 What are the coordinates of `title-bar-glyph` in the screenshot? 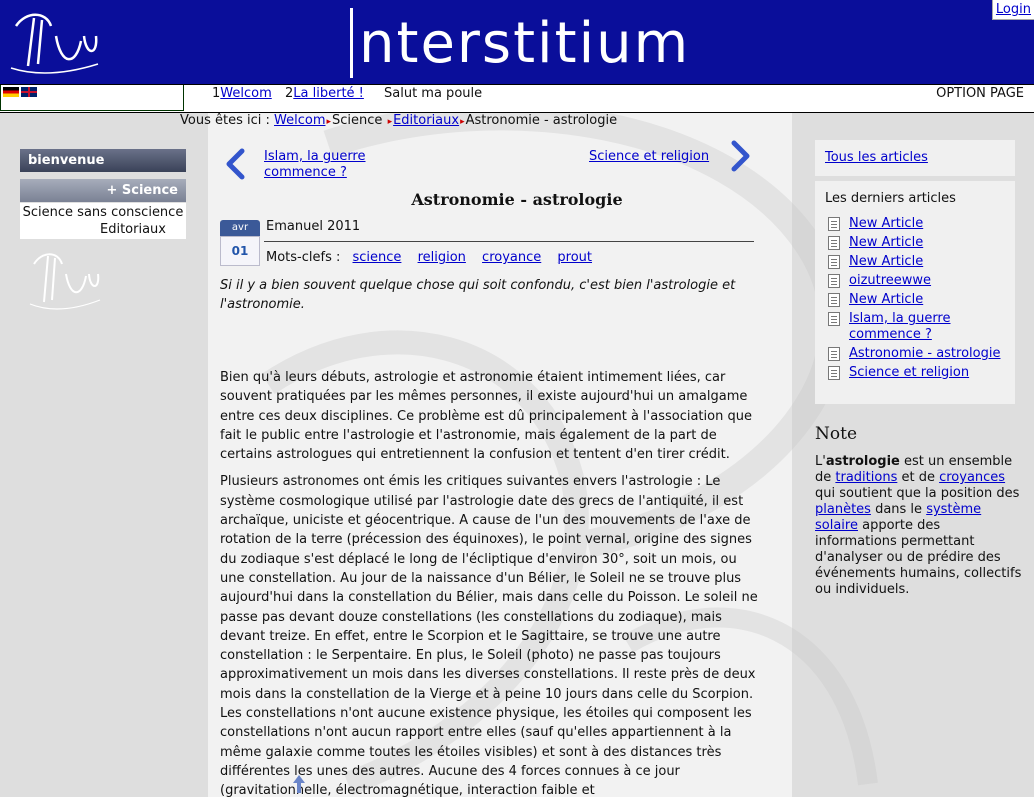 It's located at (351, 42).